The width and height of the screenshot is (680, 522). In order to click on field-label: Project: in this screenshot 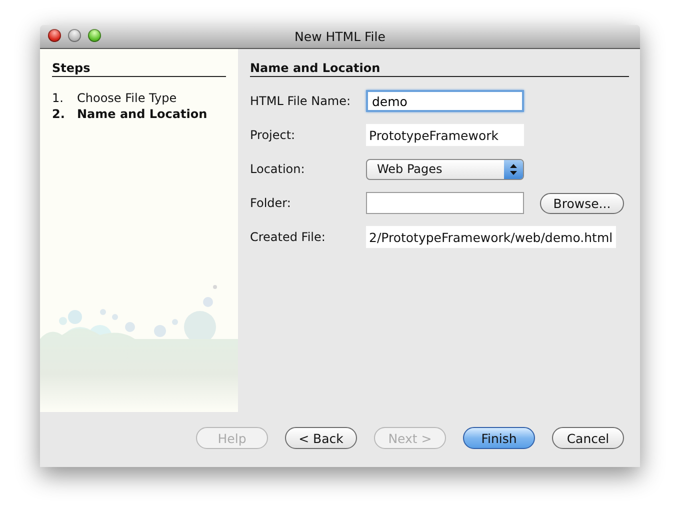, I will do `click(273, 135)`.